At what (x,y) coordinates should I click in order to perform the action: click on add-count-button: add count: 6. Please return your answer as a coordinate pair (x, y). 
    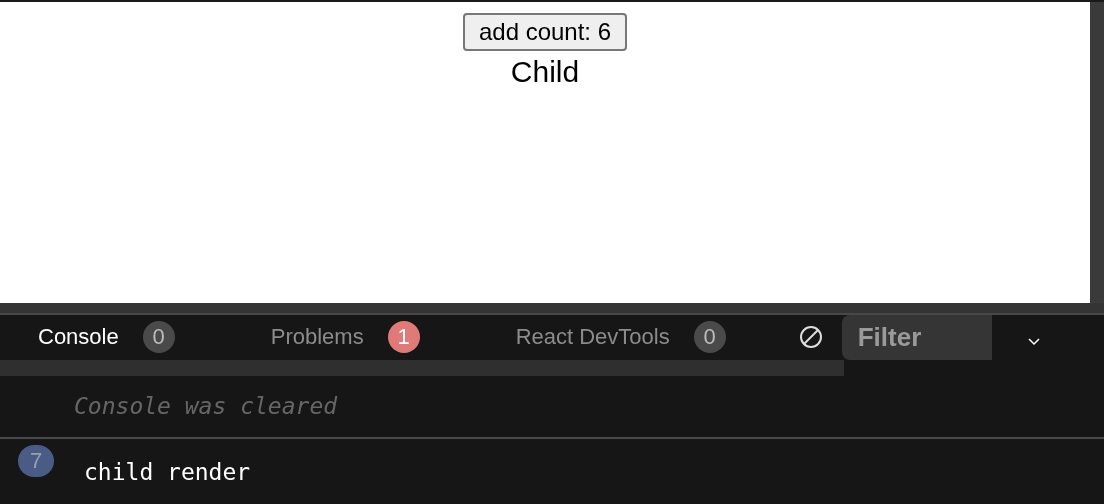
    Looking at the image, I should click on (545, 32).